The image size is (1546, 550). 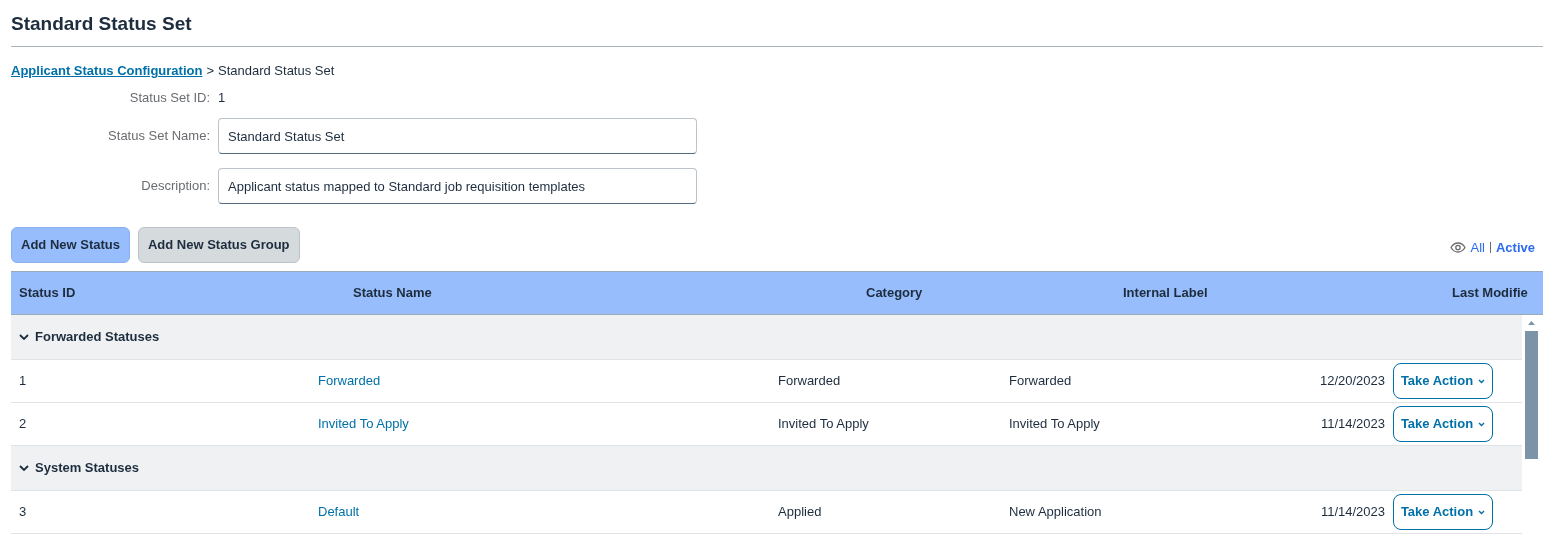 What do you see at coordinates (97, 337) in the screenshot?
I see `group-title: Forwarded Statuses` at bounding box center [97, 337].